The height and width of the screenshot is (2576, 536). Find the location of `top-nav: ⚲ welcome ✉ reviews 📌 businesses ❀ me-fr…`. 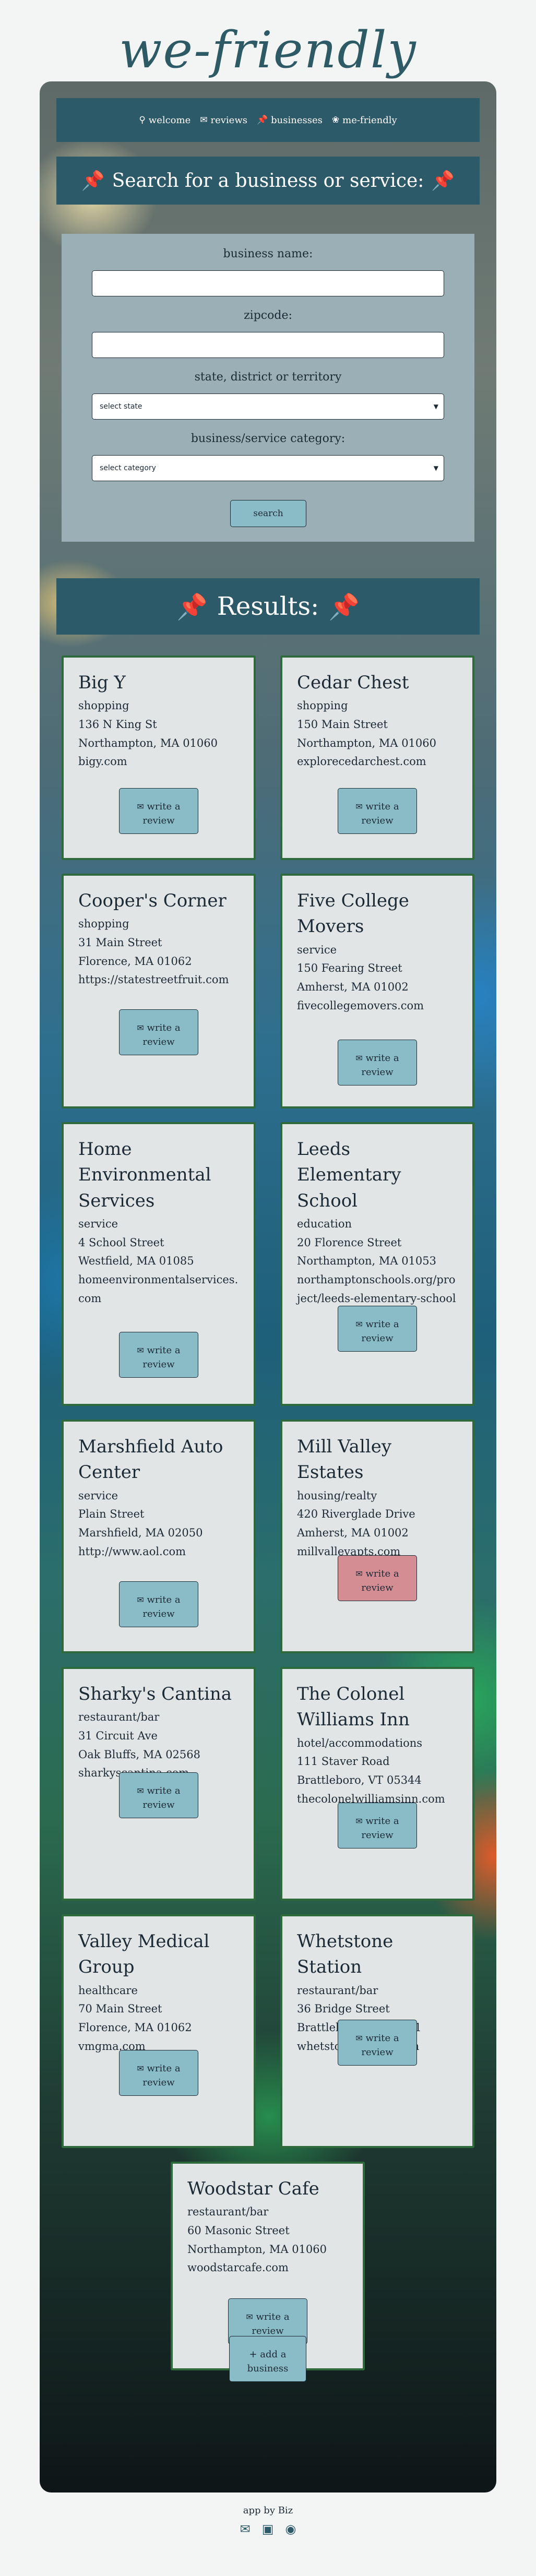

top-nav: ⚲ welcome ✉ reviews 📌 businesses ❀ me-fr… is located at coordinates (268, 120).